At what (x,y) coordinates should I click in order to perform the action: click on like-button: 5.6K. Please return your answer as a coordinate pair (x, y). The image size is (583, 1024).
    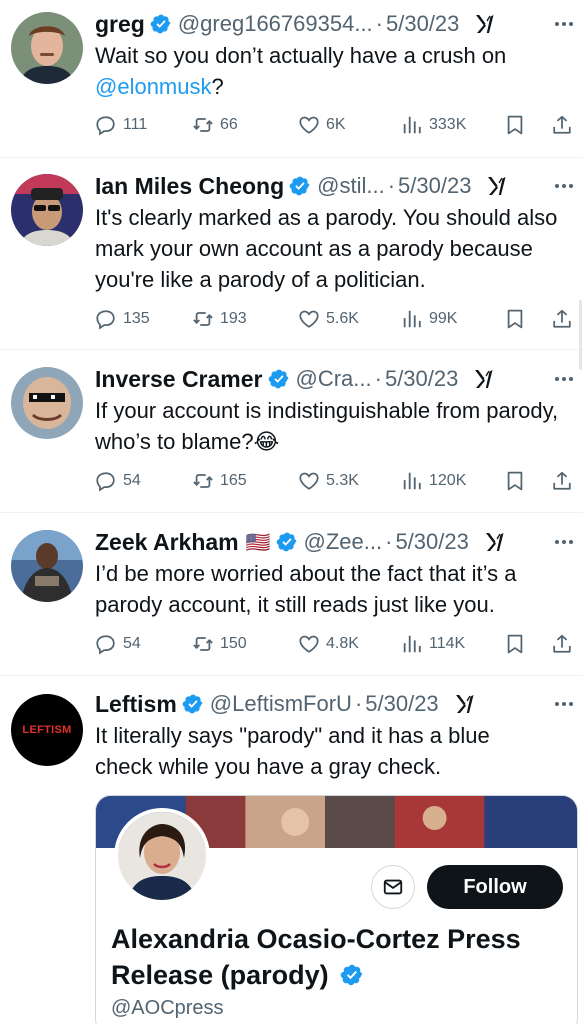
    Looking at the image, I should click on (328, 319).